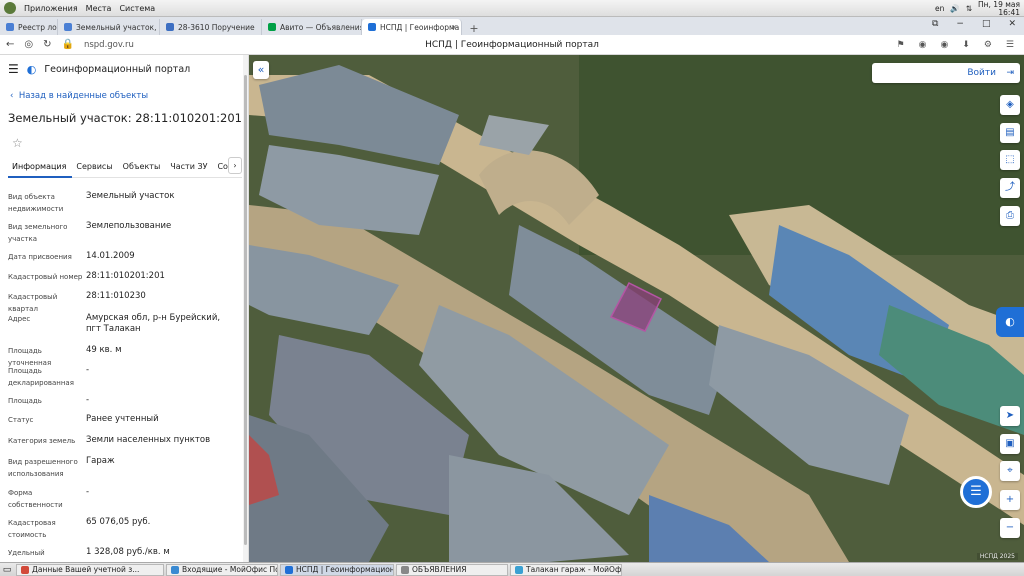  I want to click on volume-icon: 🔊, so click(954, 8).